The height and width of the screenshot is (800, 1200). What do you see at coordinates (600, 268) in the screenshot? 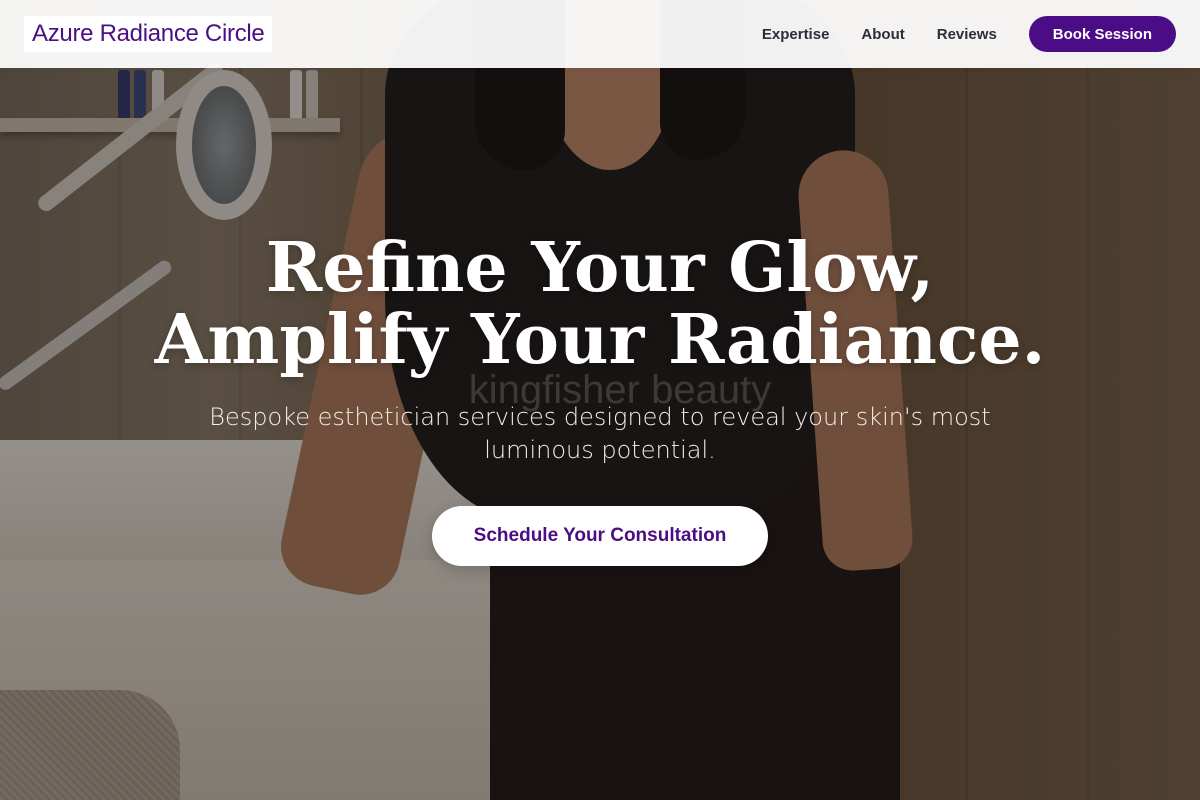
I see `hero-headline-line-1: Refine Your Glow,` at bounding box center [600, 268].